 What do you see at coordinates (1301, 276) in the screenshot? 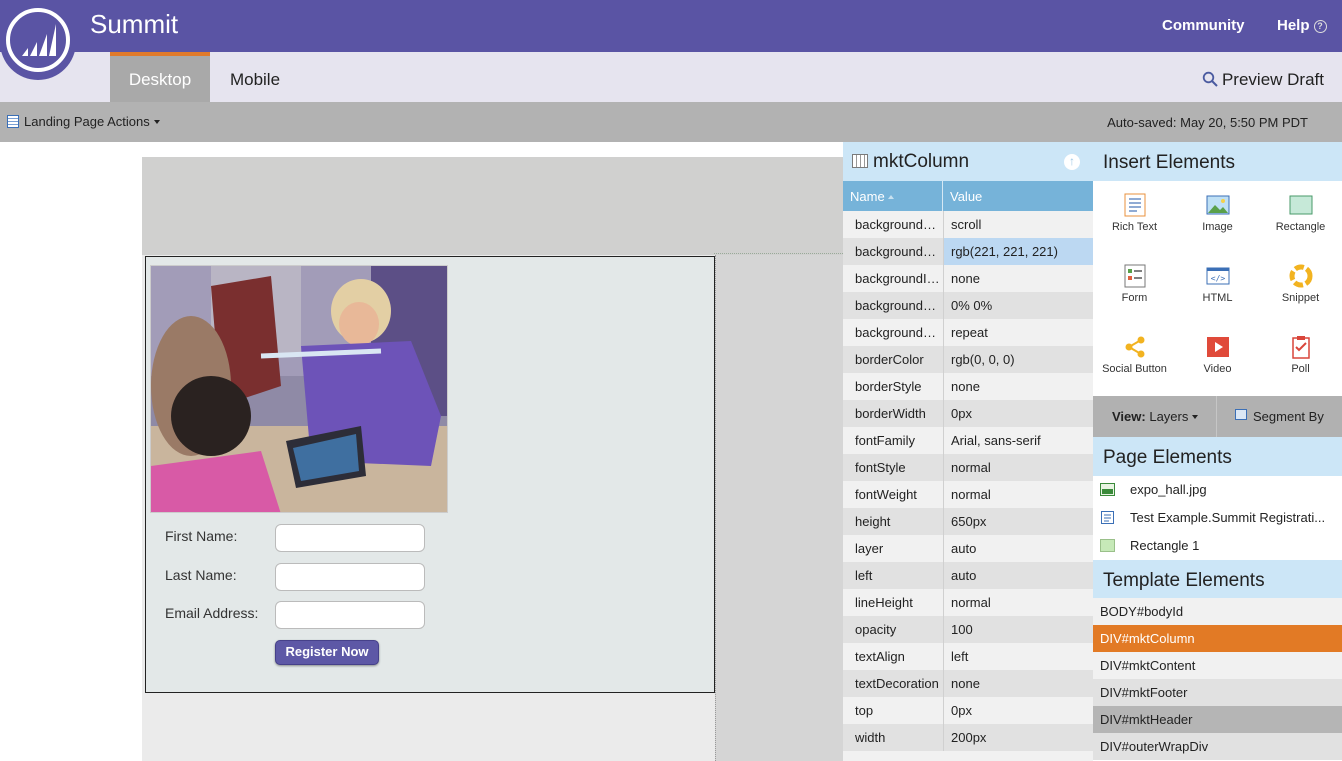
I see `snippet-icon` at bounding box center [1301, 276].